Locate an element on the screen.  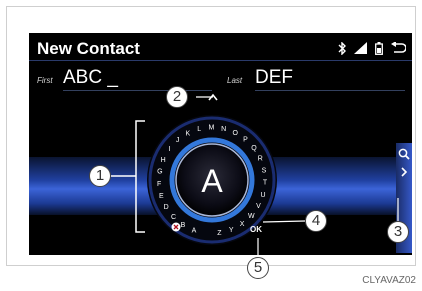
dial-letter-e: E is located at coordinates (161, 196).